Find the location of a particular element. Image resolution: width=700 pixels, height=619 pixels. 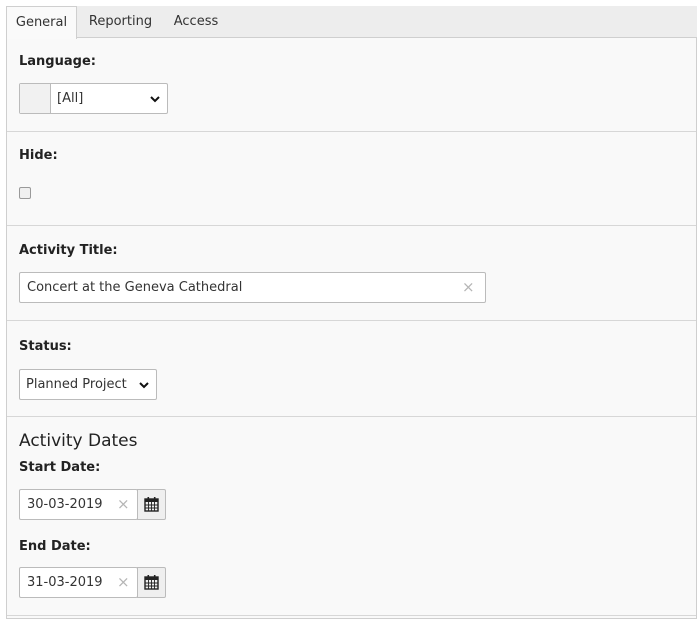

tab-access: Access is located at coordinates (196, 22).